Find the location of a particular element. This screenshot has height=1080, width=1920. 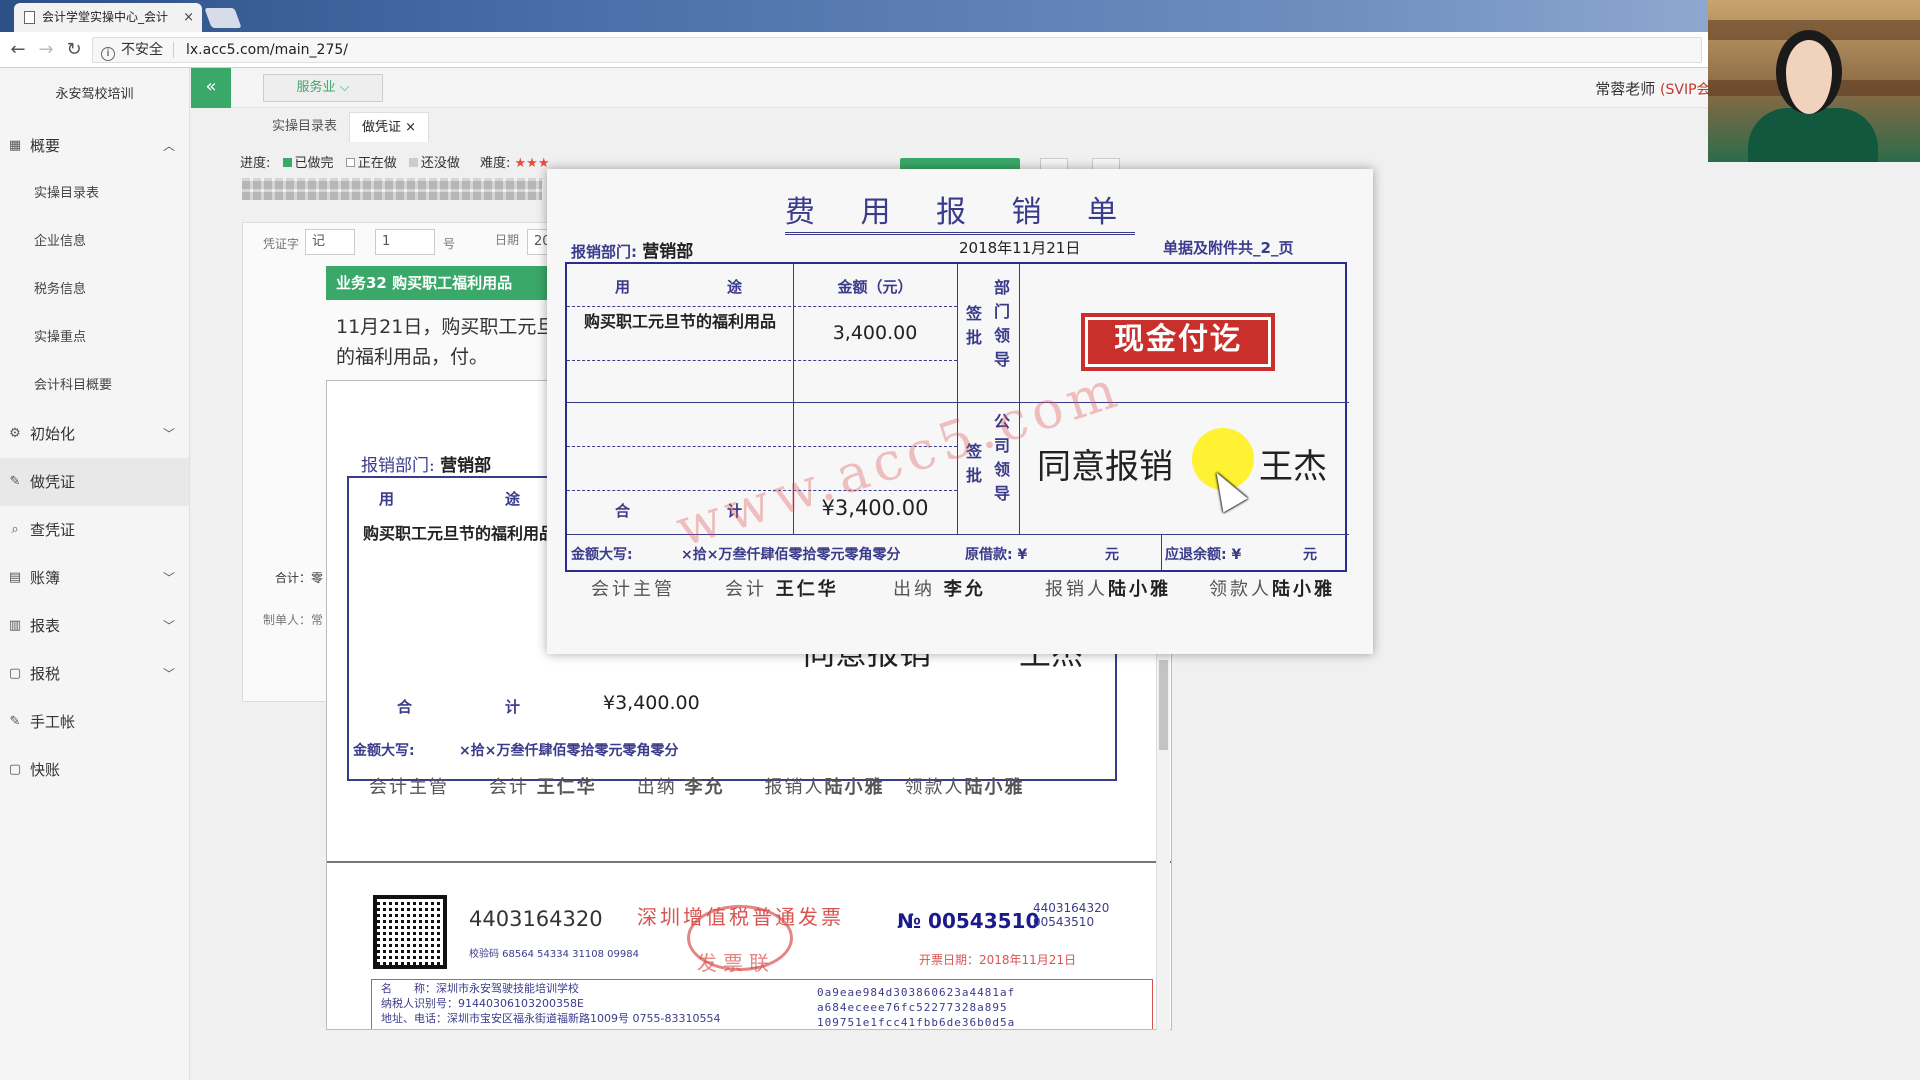

dept-leader-label: 部门领导 is located at coordinates (1001, 323).